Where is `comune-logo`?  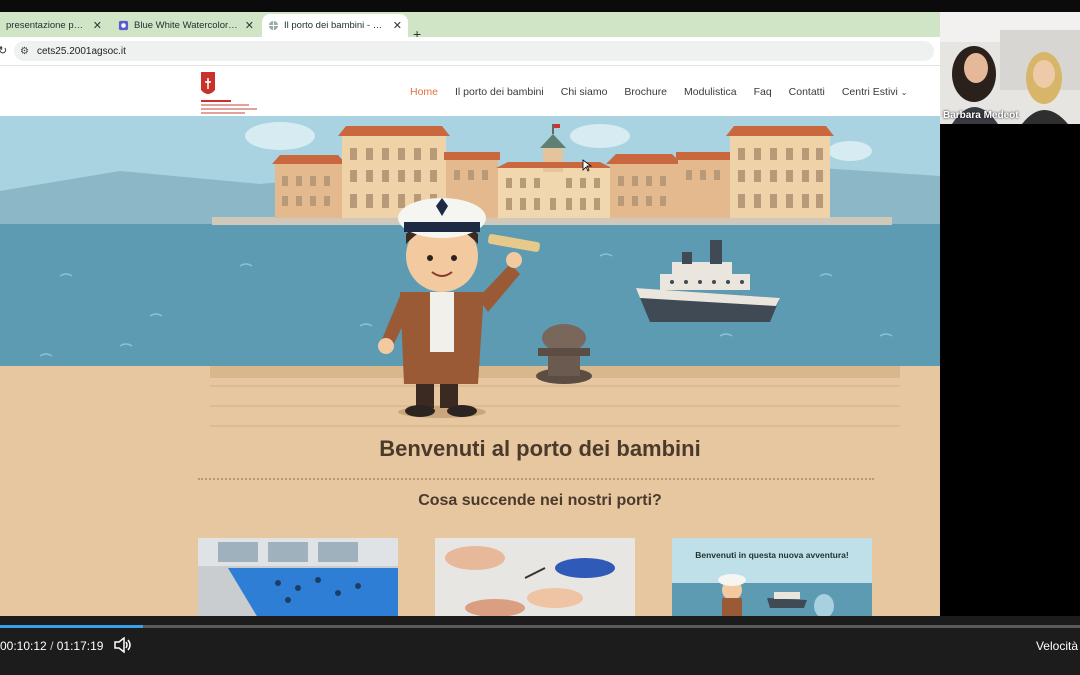 comune-logo is located at coordinates (230, 93).